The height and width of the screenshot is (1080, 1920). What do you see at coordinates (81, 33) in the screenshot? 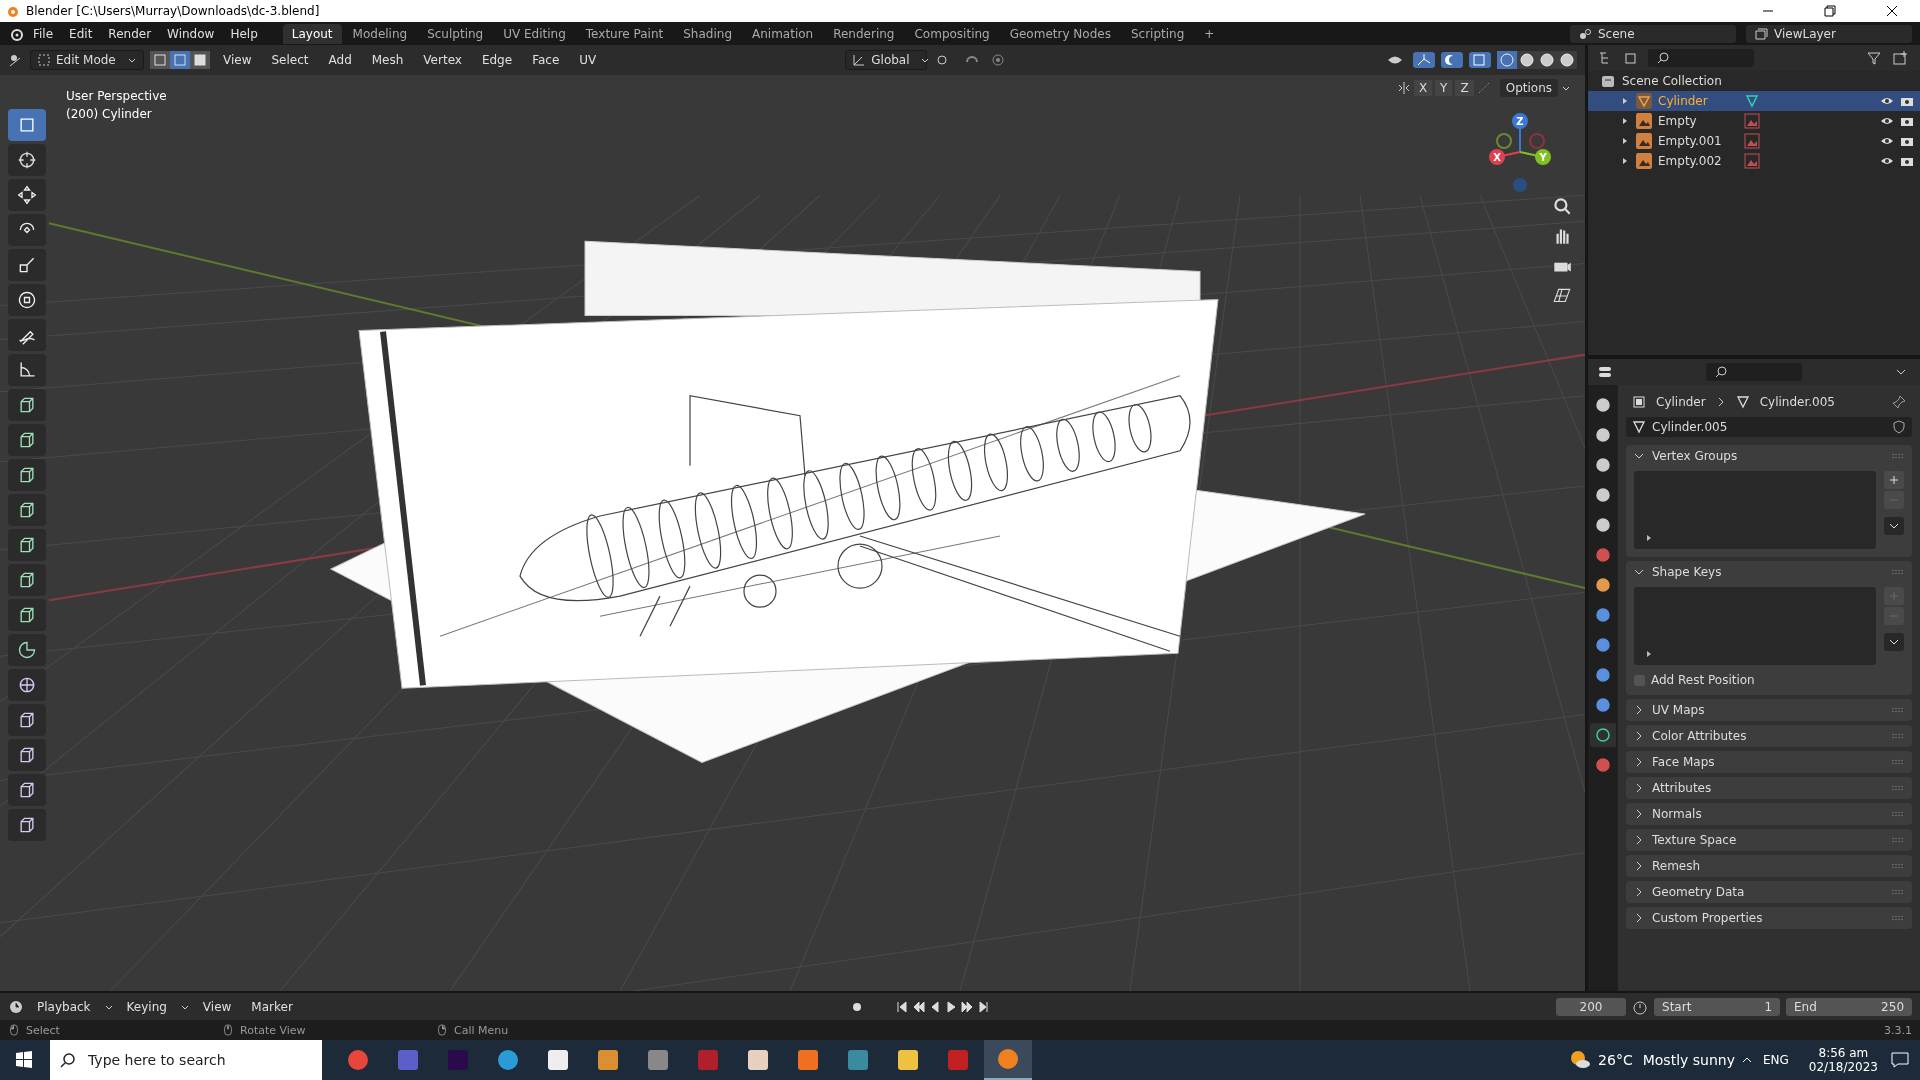
I see `menu-item: Edit` at bounding box center [81, 33].